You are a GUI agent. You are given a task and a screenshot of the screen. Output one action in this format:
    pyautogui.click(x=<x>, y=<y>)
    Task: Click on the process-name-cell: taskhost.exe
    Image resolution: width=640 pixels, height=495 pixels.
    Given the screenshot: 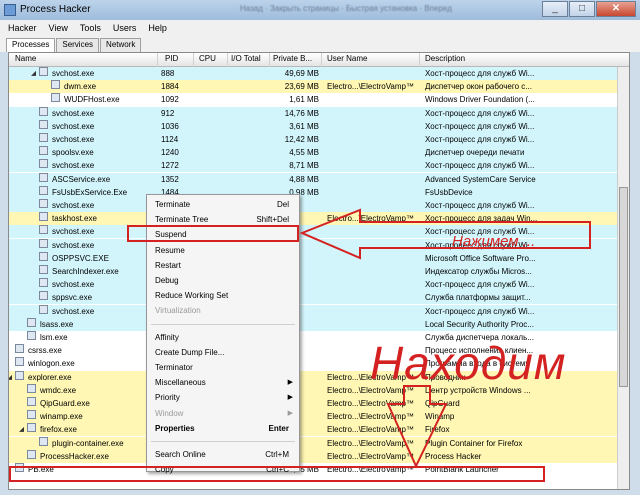 What is the action you would take?
    pyautogui.click(x=74, y=219)
    